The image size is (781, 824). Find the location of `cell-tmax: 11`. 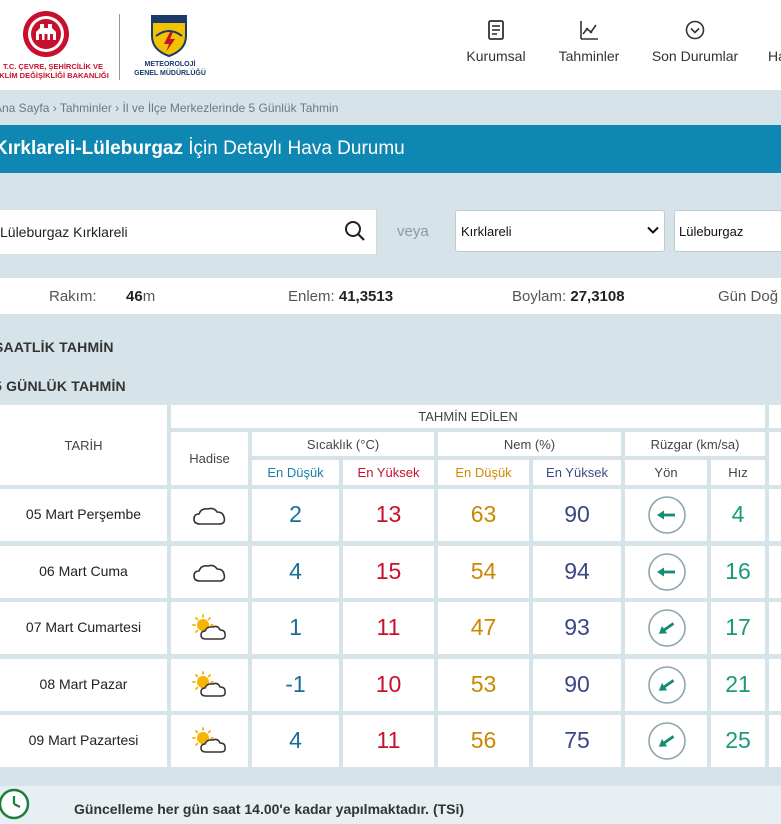

cell-tmax: 11 is located at coordinates (388, 628).